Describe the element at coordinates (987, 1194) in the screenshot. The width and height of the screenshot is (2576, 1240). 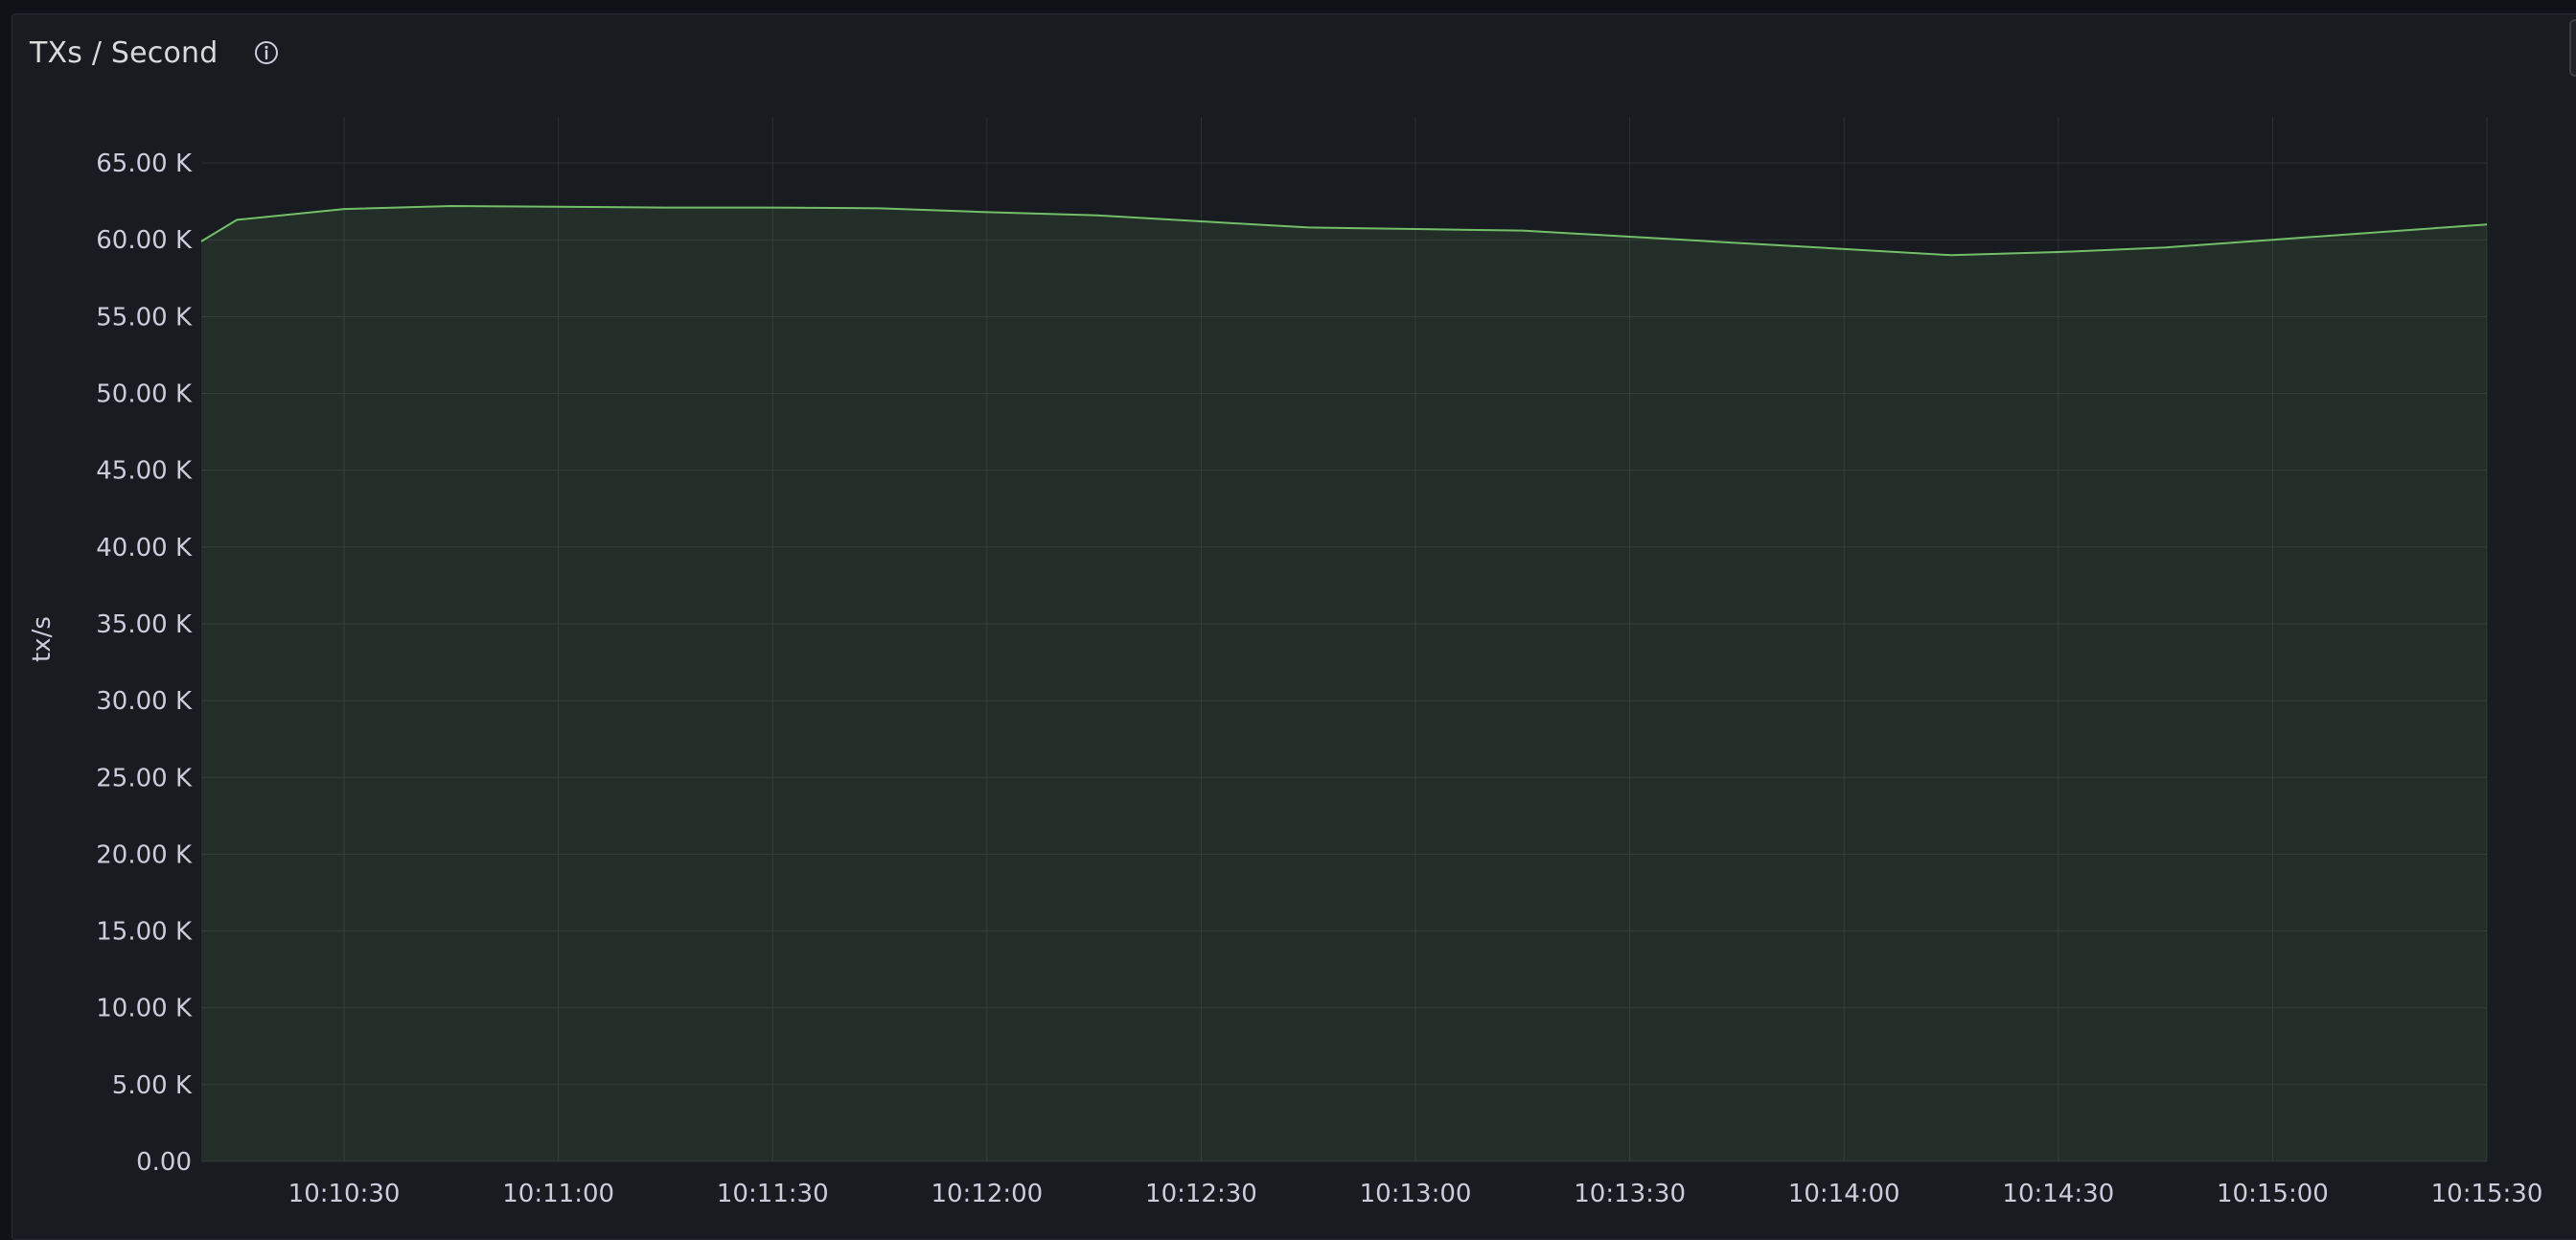
I see `x-tick-label: 10:12:00` at that location.